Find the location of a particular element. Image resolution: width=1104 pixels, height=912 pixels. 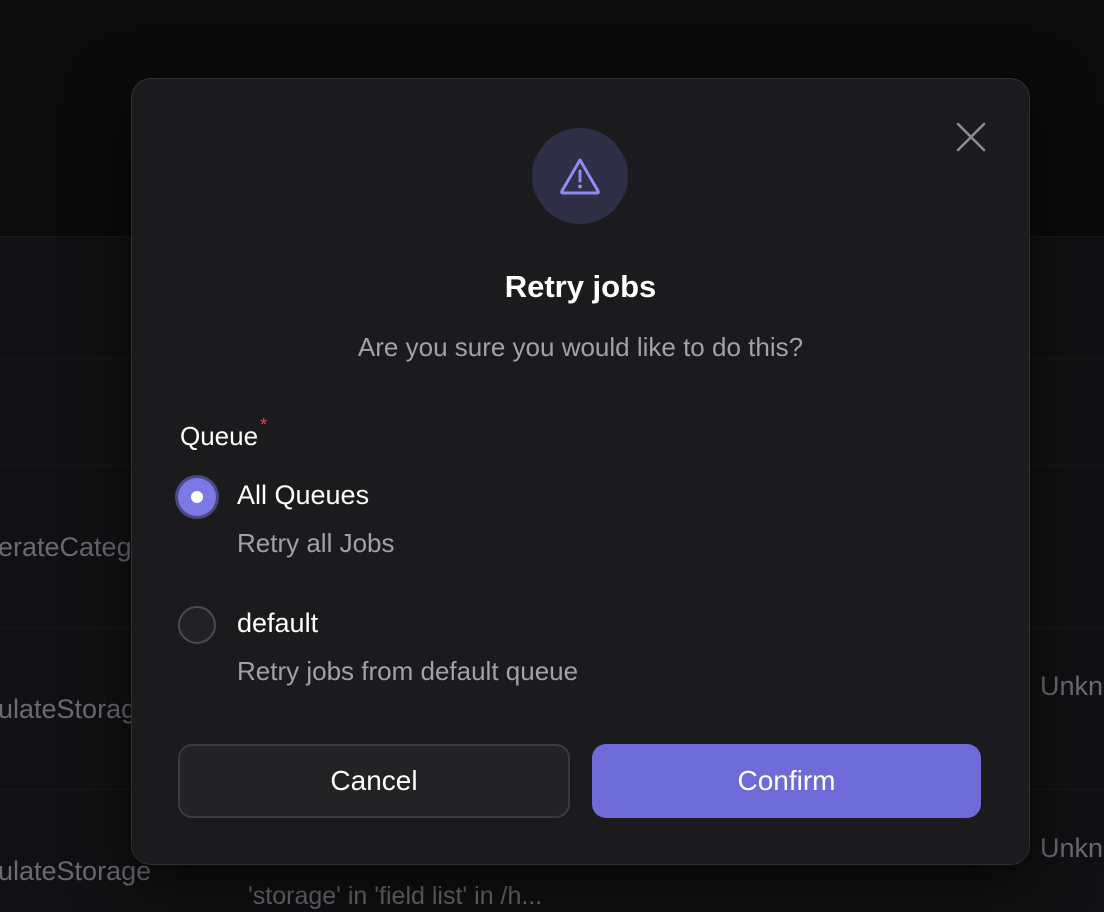

confirm-button: Confirm is located at coordinates (786, 781).